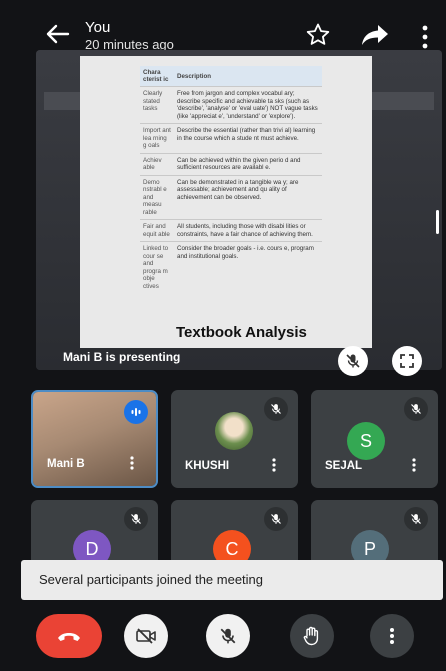  I want to click on camera-toggle-button, so click(146, 636).